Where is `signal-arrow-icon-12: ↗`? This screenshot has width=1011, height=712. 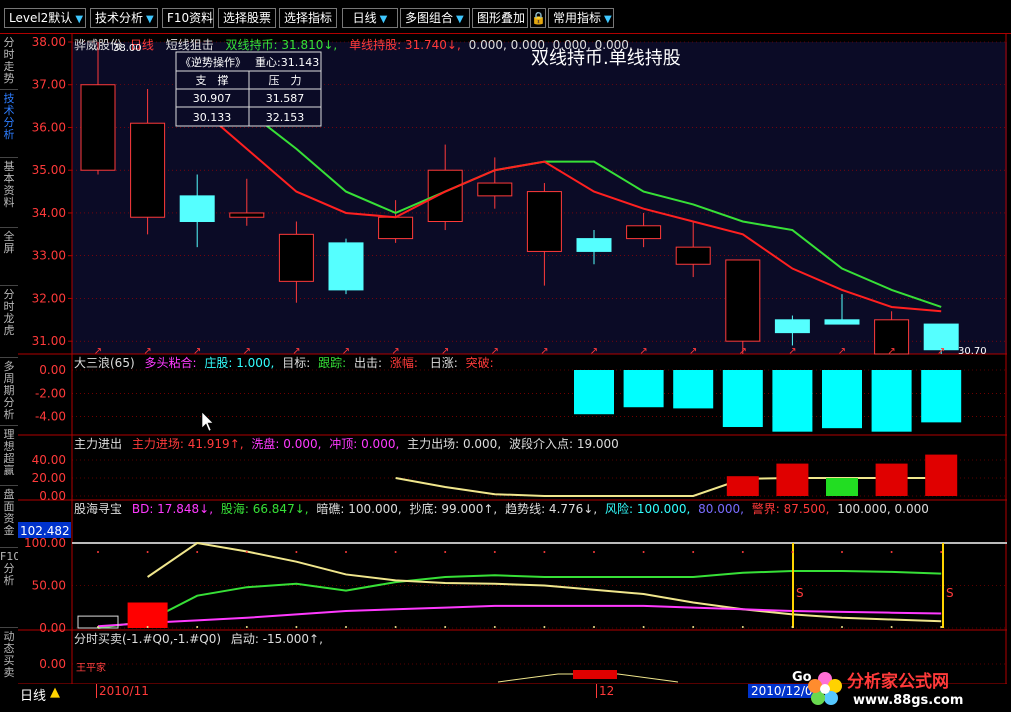 signal-arrow-icon-12: ↗ is located at coordinates (693, 351).